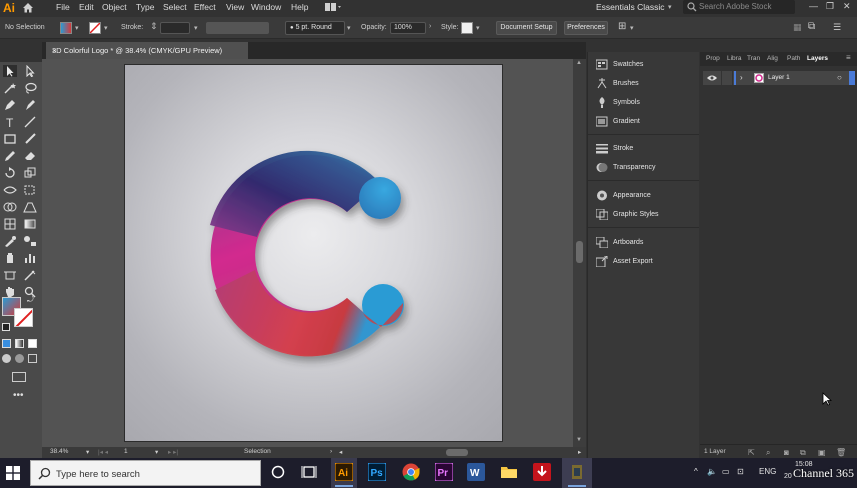  Describe the element at coordinates (712, 471) in the screenshot. I see `volume-icon: 🔈` at that location.